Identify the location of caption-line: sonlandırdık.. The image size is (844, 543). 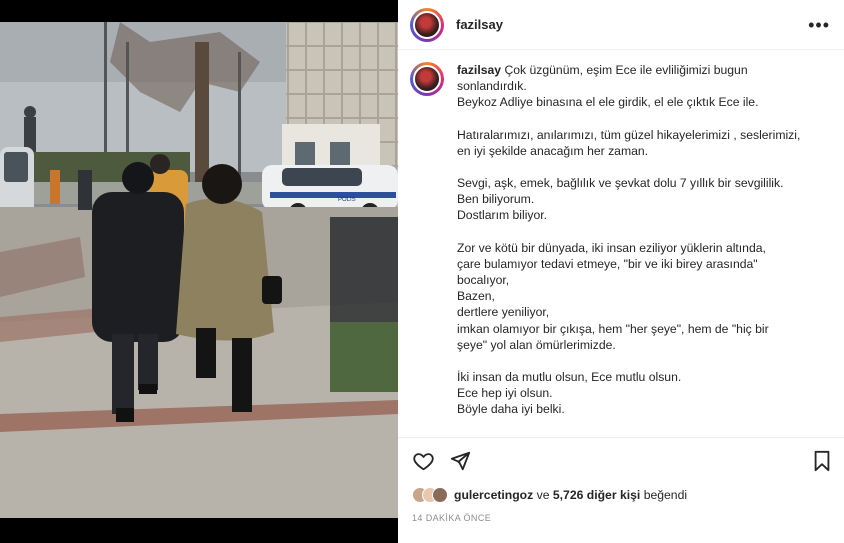
(492, 86).